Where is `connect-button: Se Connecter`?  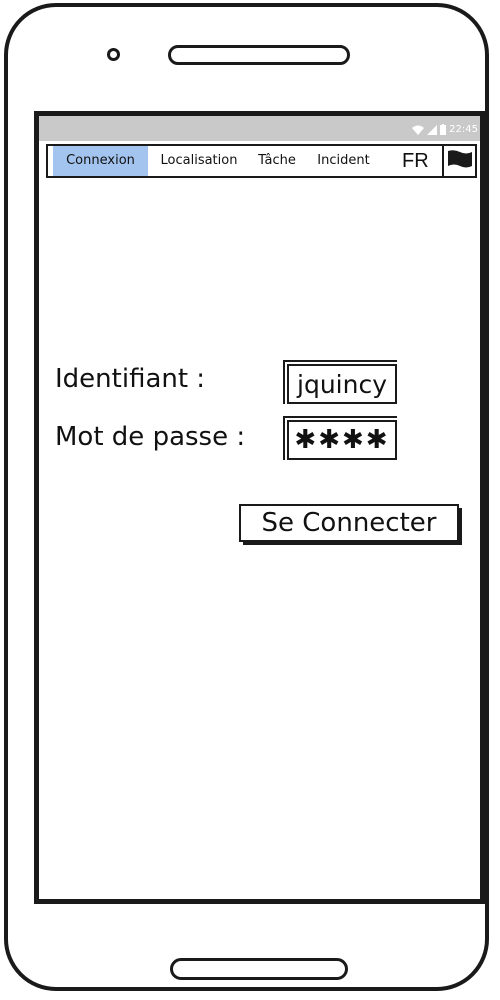 connect-button: Se Connecter is located at coordinates (350, 524).